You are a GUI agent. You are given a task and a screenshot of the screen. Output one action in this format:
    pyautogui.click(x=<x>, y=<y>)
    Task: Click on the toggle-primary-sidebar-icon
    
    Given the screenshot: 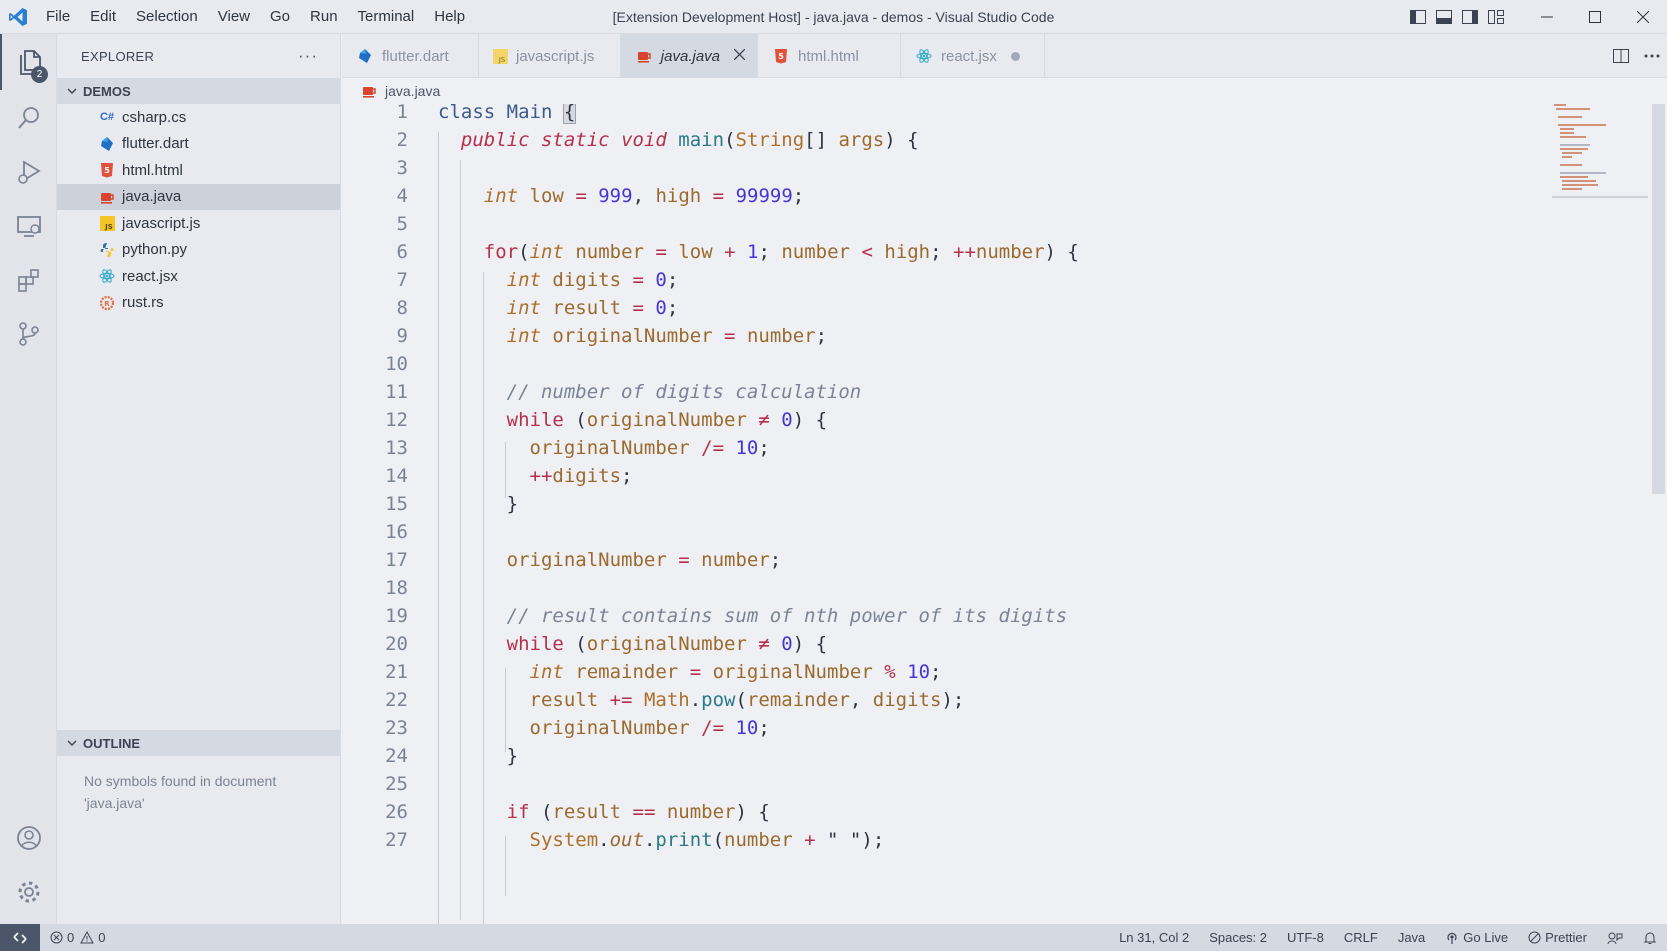 What is the action you would take?
    pyautogui.click(x=1418, y=17)
    